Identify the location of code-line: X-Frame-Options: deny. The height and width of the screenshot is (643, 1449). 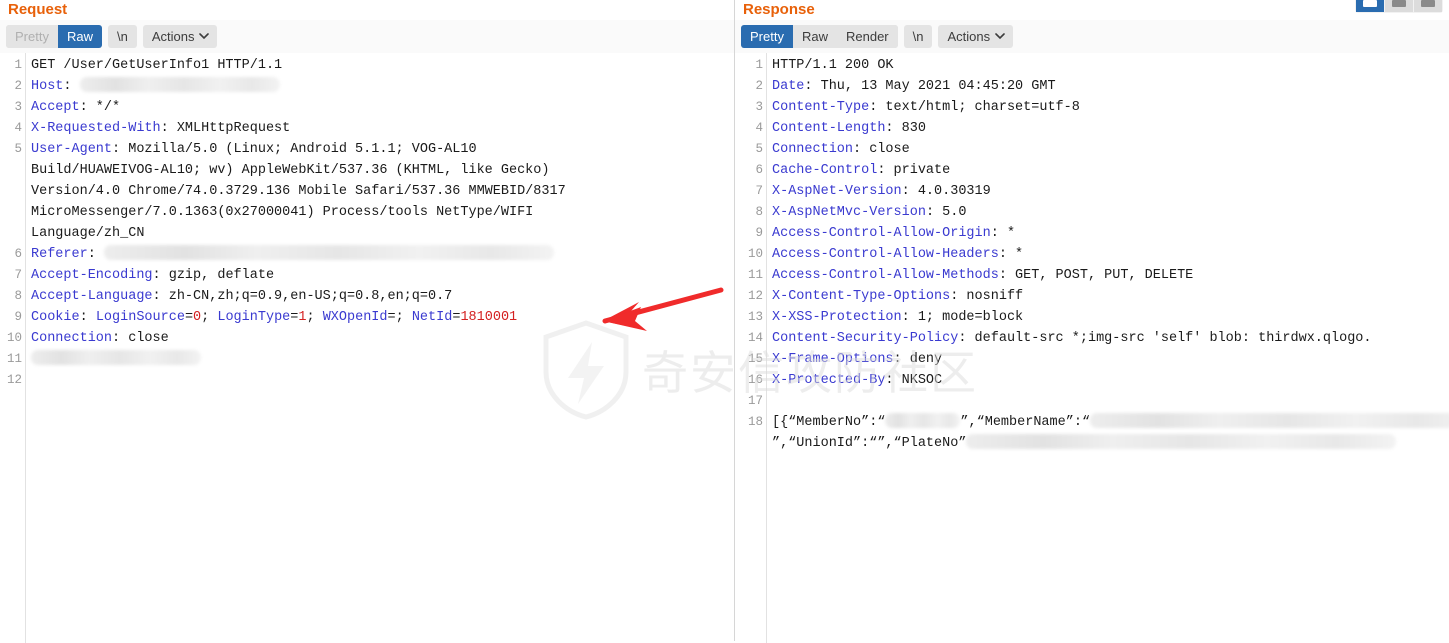
(1110, 359).